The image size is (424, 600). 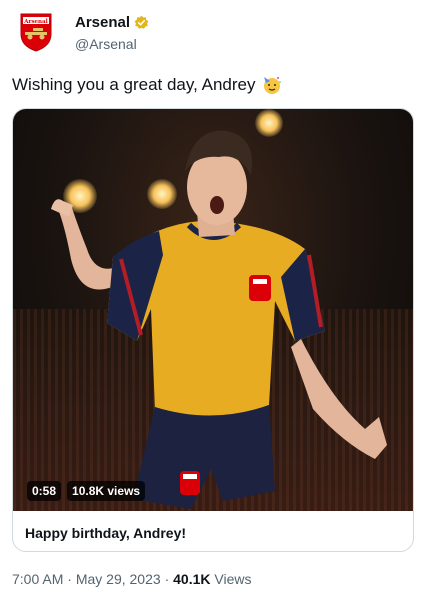 What do you see at coordinates (37, 579) in the screenshot?
I see `tweet-time: 7:00 AM` at bounding box center [37, 579].